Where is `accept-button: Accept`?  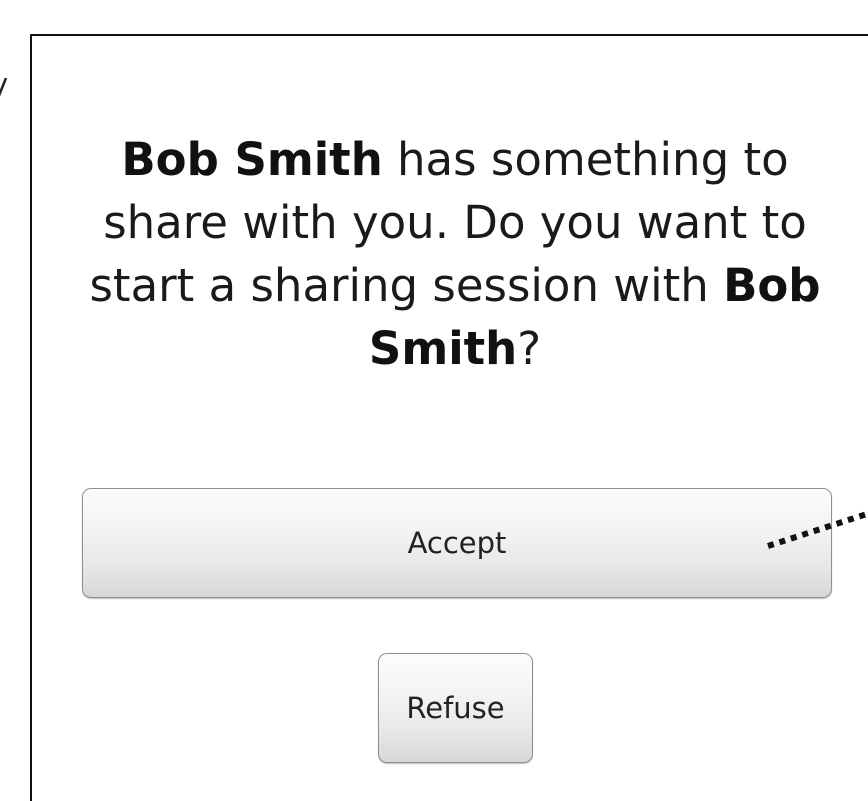 accept-button: Accept is located at coordinates (457, 543).